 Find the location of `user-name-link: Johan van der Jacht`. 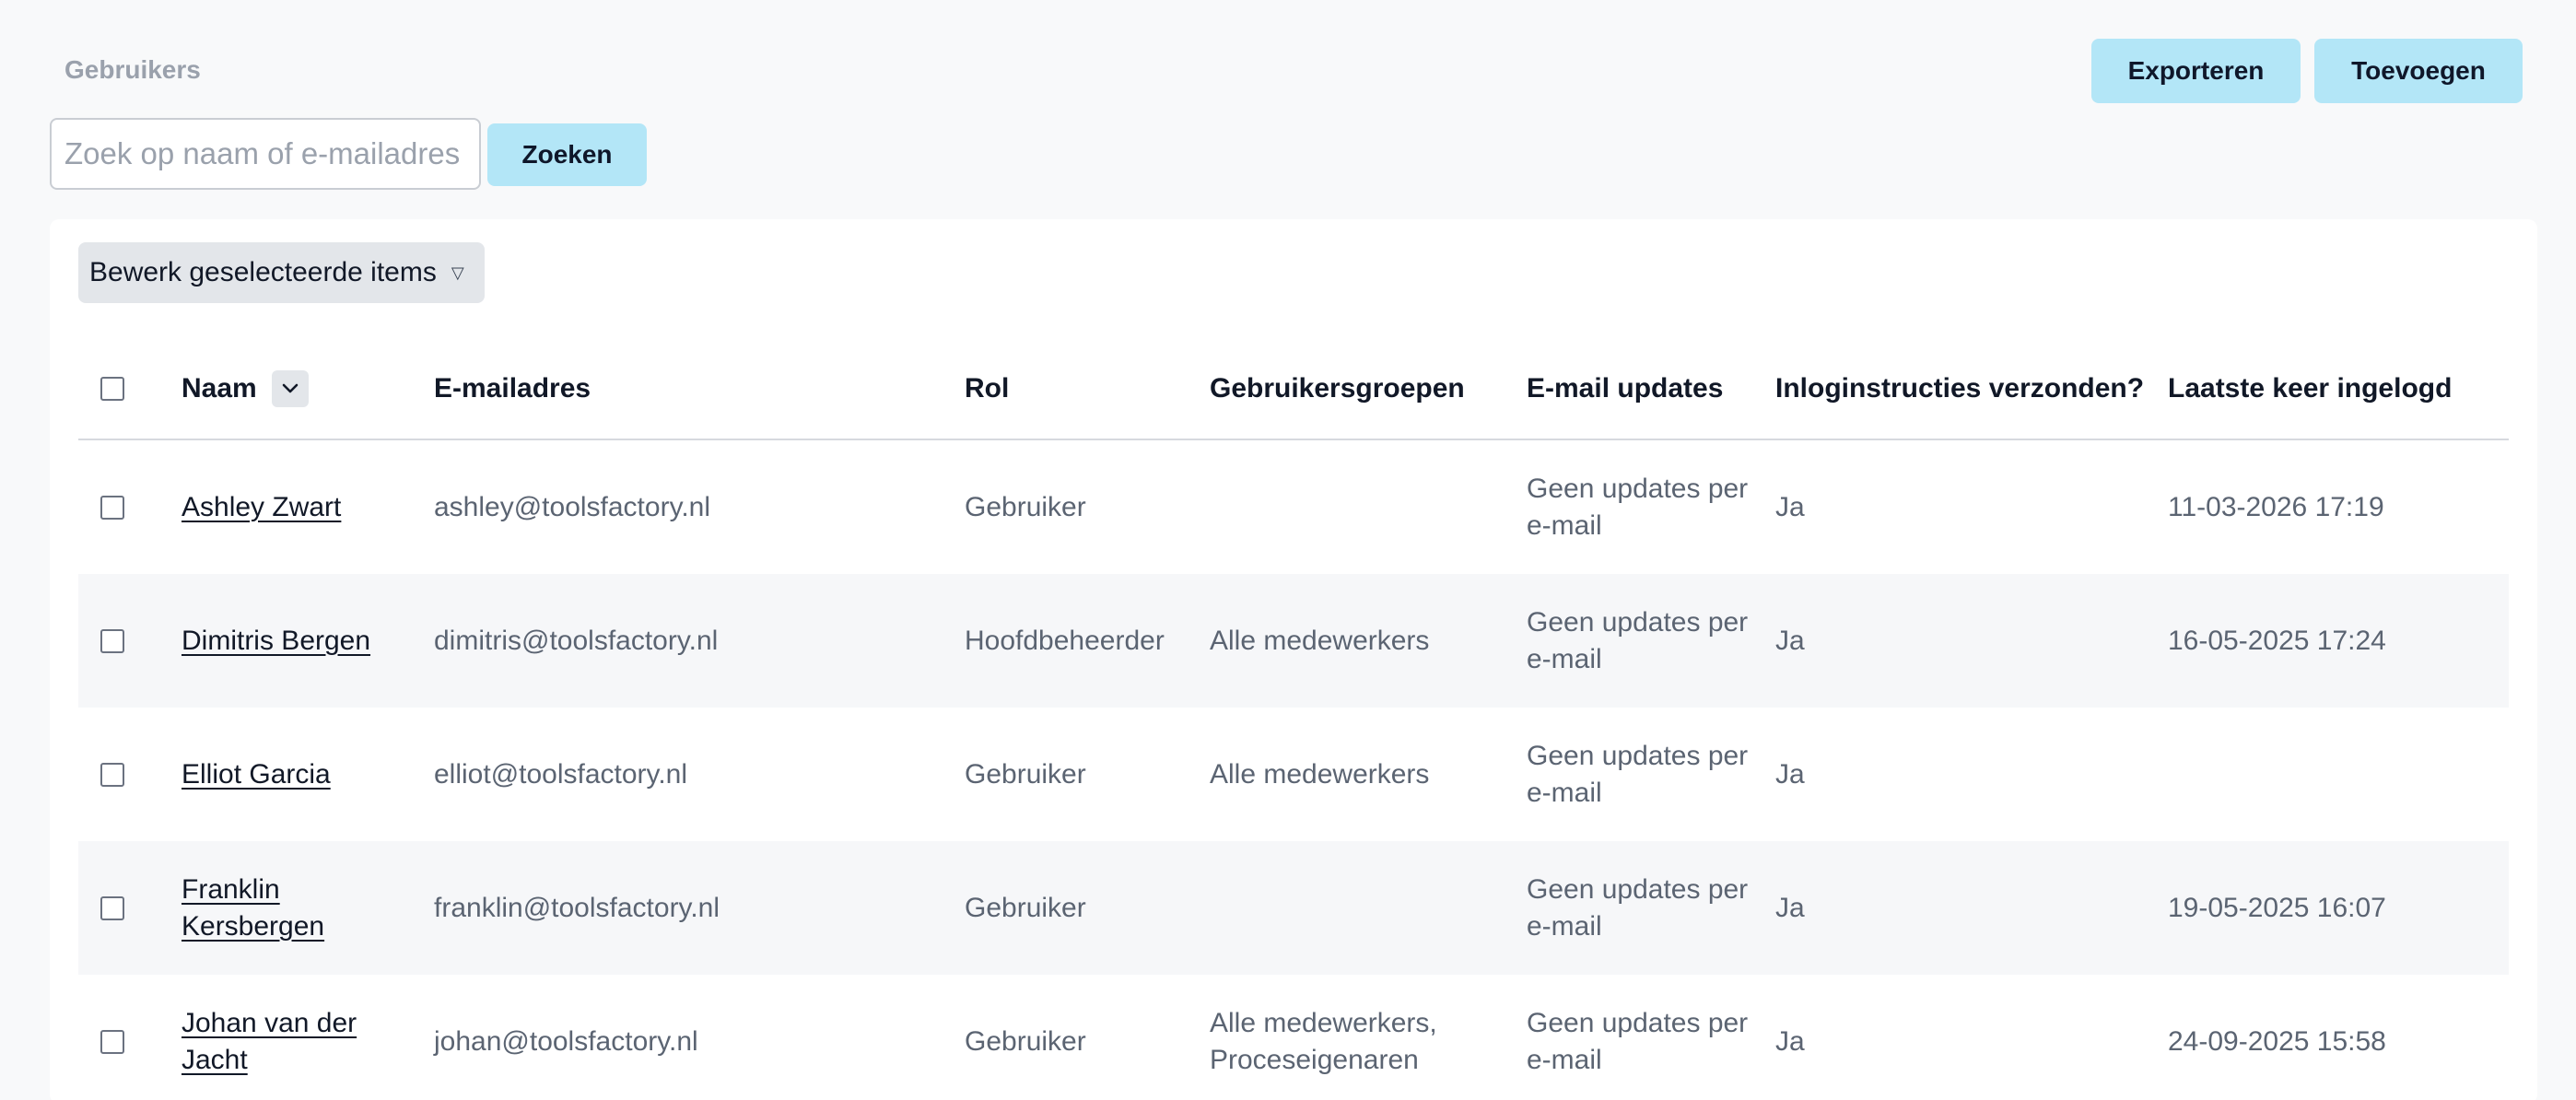

user-name-link: Johan van der Jacht is located at coordinates (296, 1042).